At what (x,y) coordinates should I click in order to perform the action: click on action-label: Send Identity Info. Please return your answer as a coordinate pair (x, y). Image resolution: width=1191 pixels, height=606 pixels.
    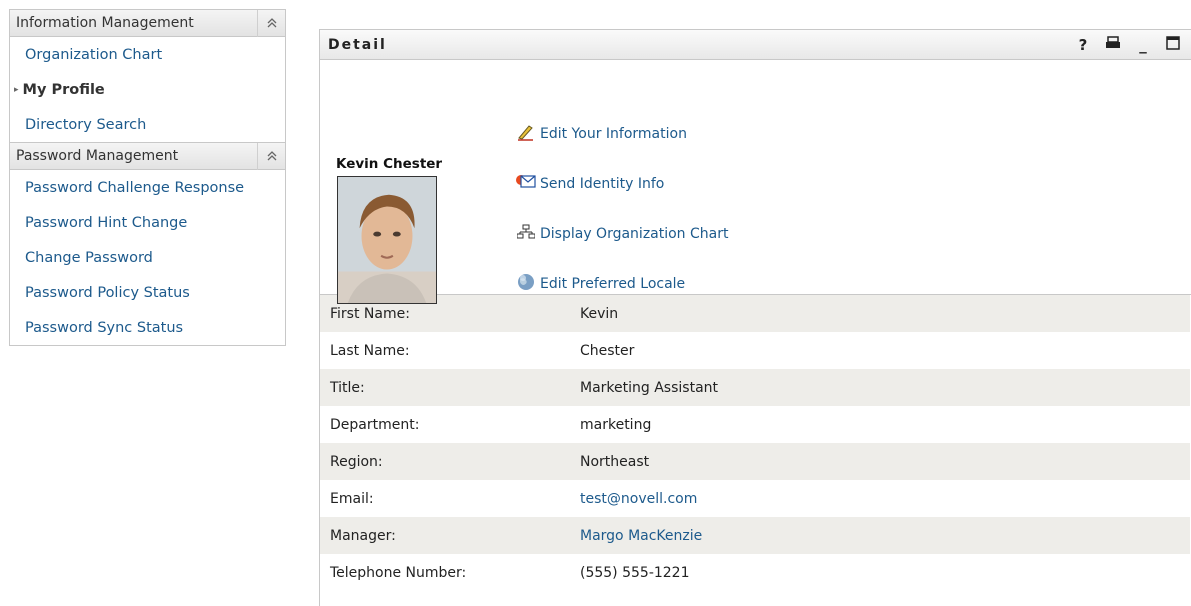
    Looking at the image, I should click on (602, 184).